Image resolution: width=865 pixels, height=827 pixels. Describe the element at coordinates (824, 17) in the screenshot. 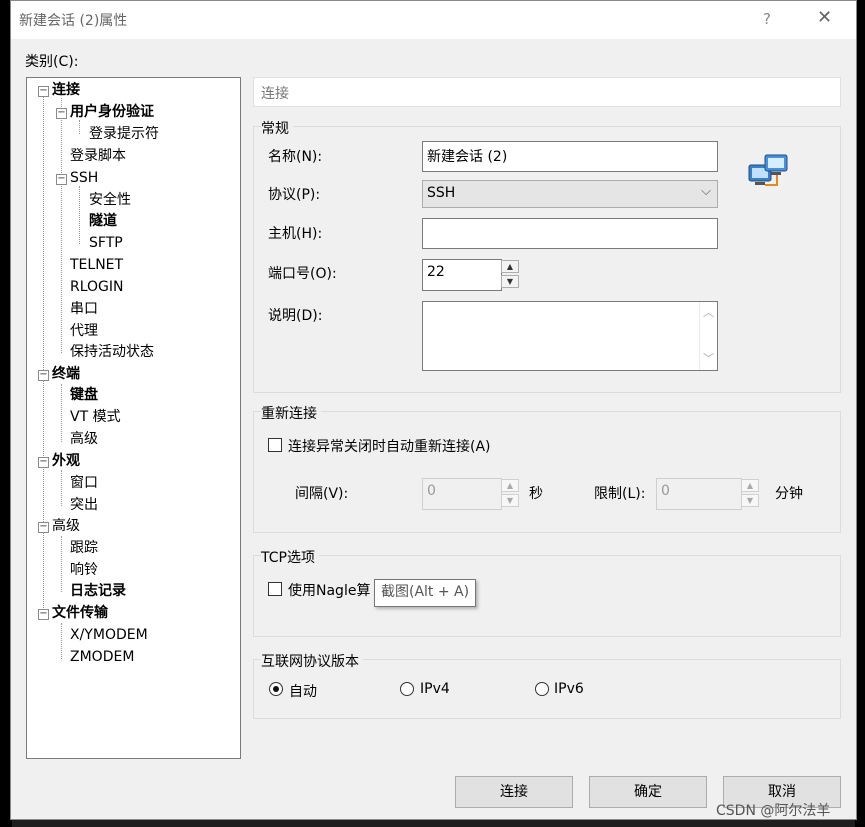

I see `close-button: ✕` at that location.